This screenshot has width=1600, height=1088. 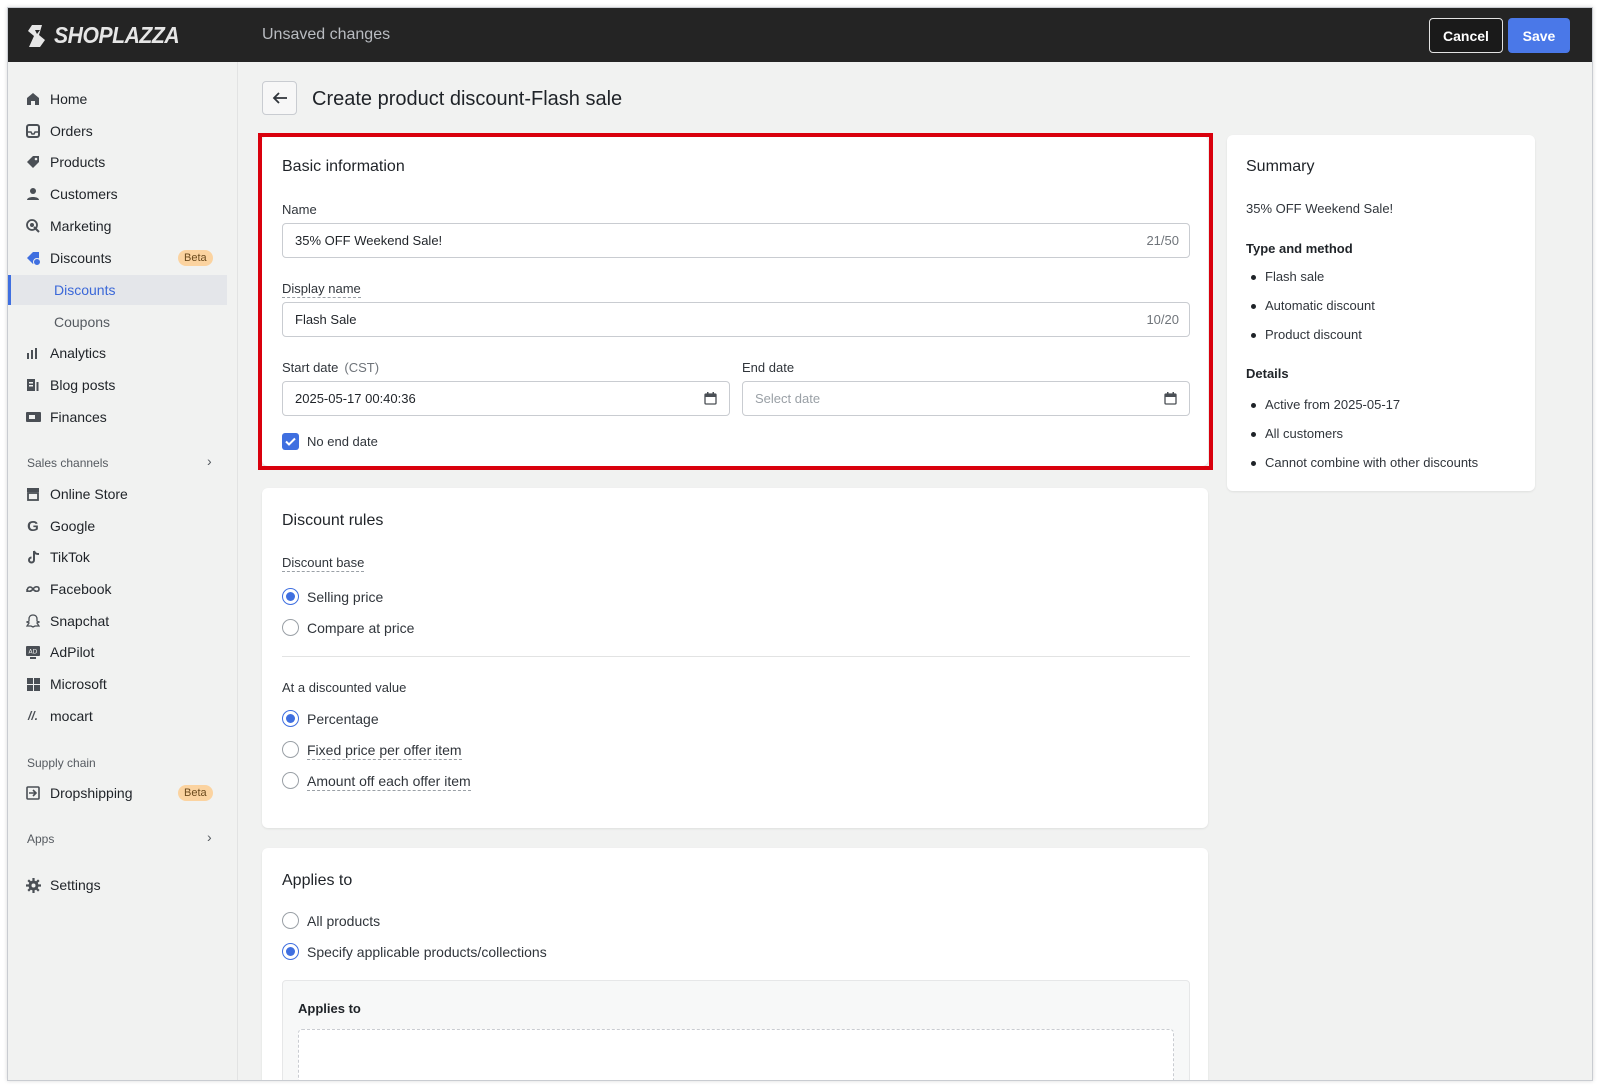 I want to click on summary-item: Automatic discount, so click(x=1320, y=305).